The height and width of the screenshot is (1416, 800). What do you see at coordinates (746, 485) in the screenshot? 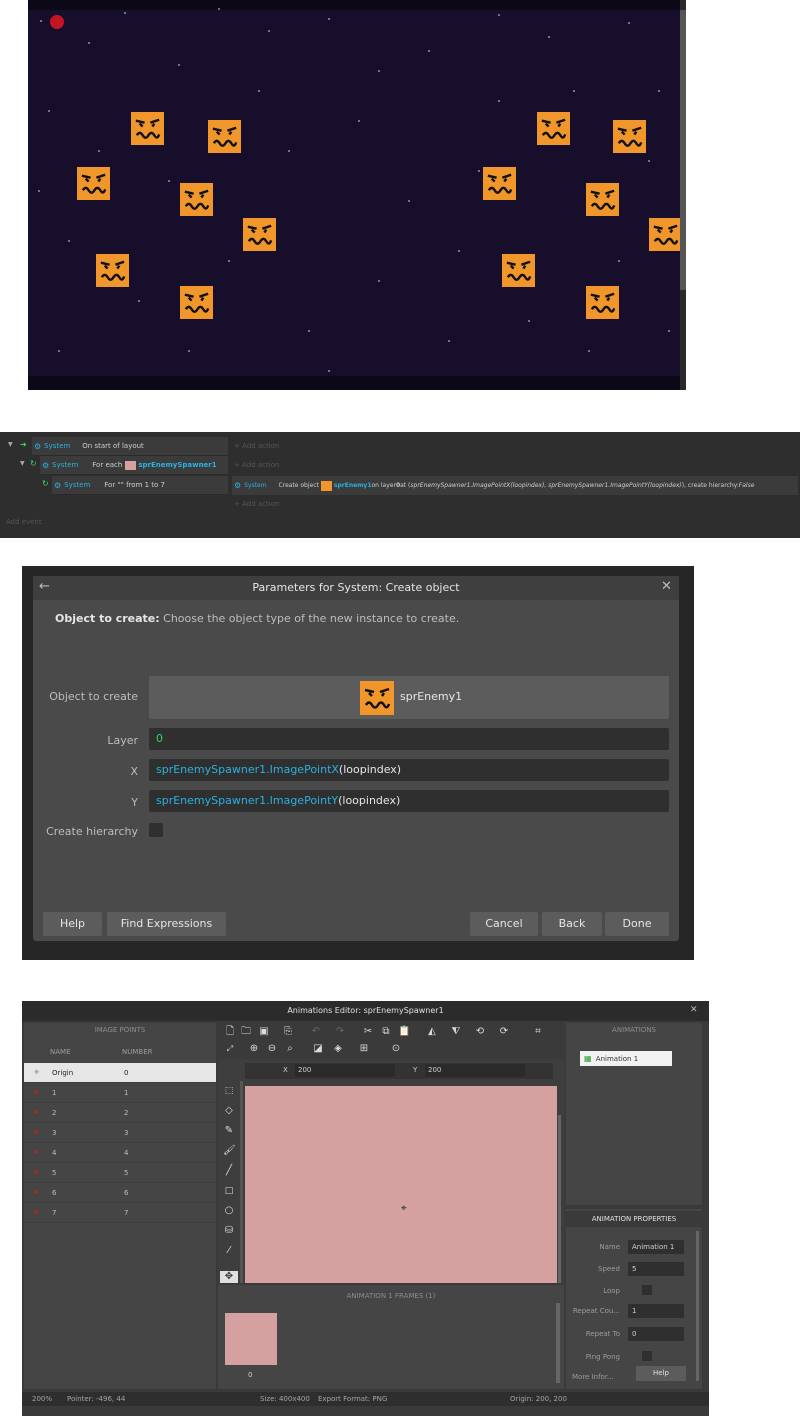
I see `action-false: False` at bounding box center [746, 485].